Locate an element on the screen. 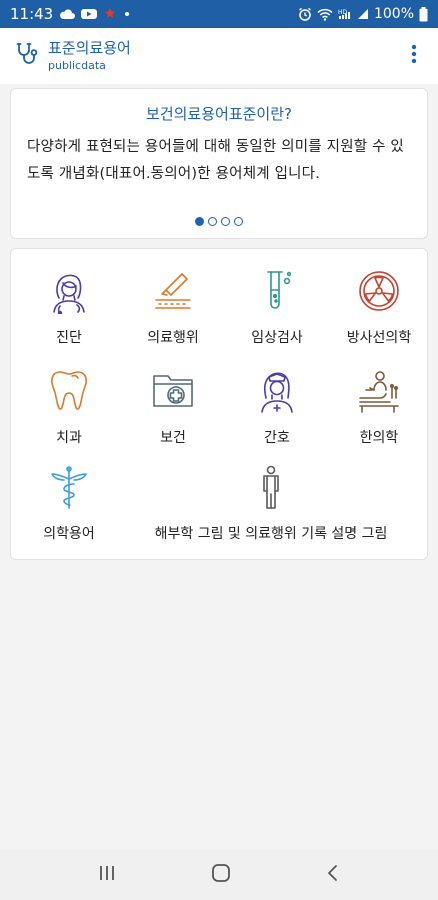  category-anatomy-illustrations: 해부학 그림 및 의료행위 기록 설명 그림 is located at coordinates (271, 503).